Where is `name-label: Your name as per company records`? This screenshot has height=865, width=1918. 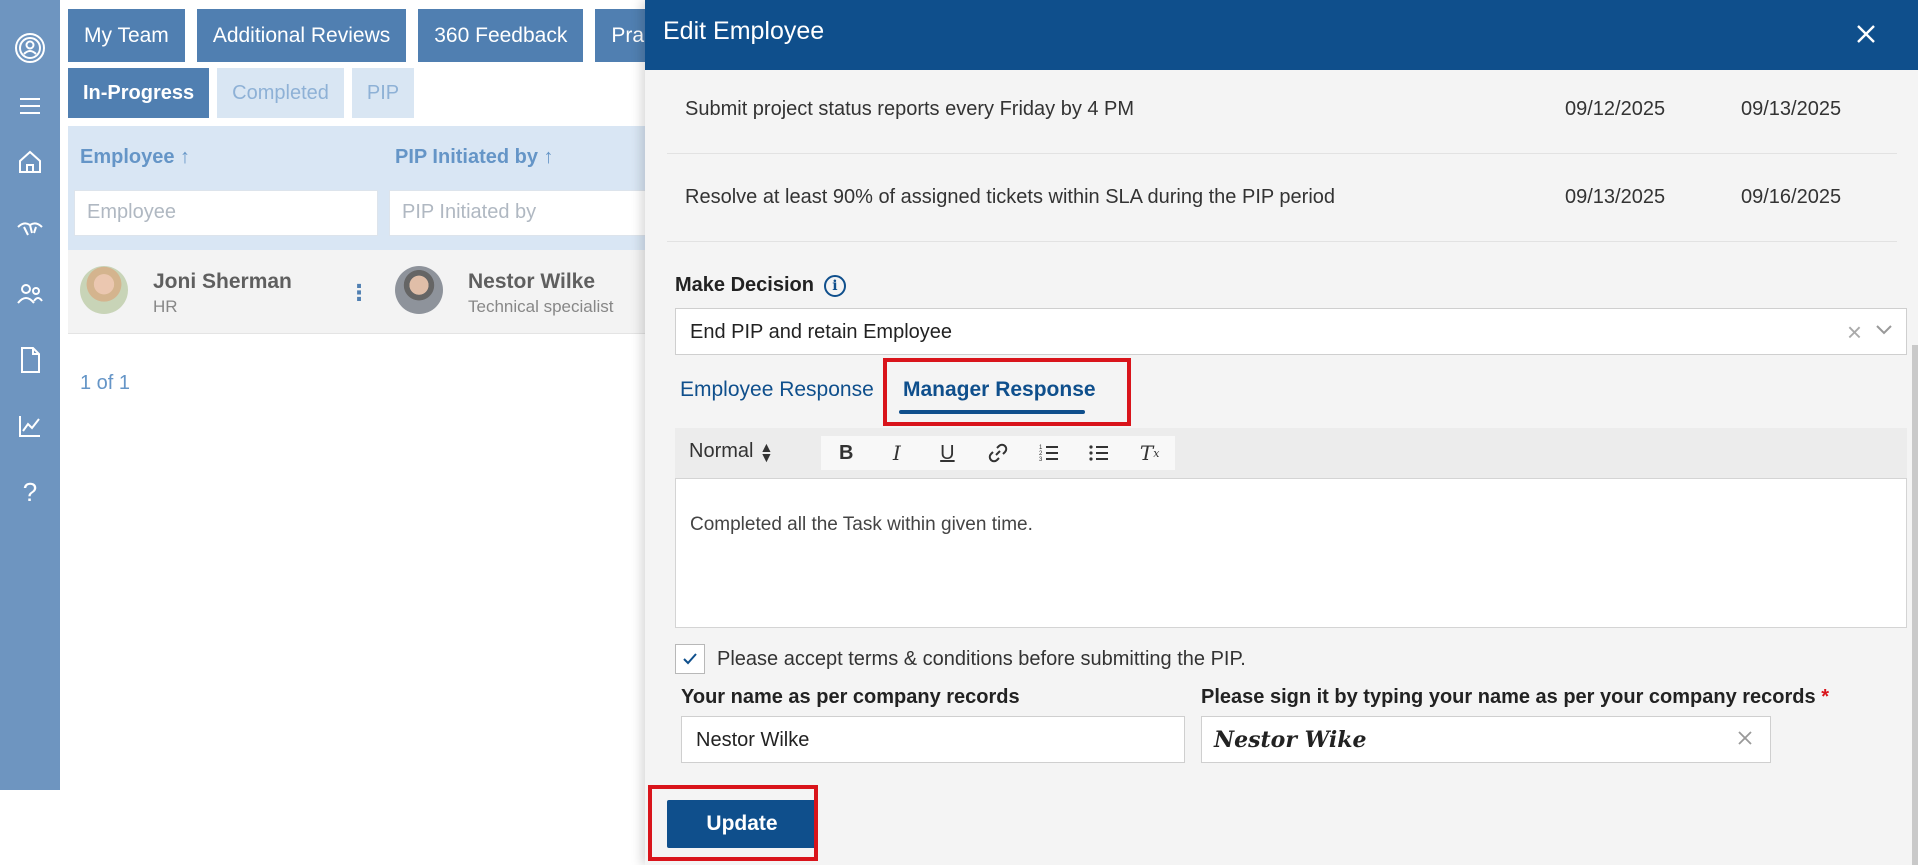
name-label: Your name as per company records is located at coordinates (850, 697).